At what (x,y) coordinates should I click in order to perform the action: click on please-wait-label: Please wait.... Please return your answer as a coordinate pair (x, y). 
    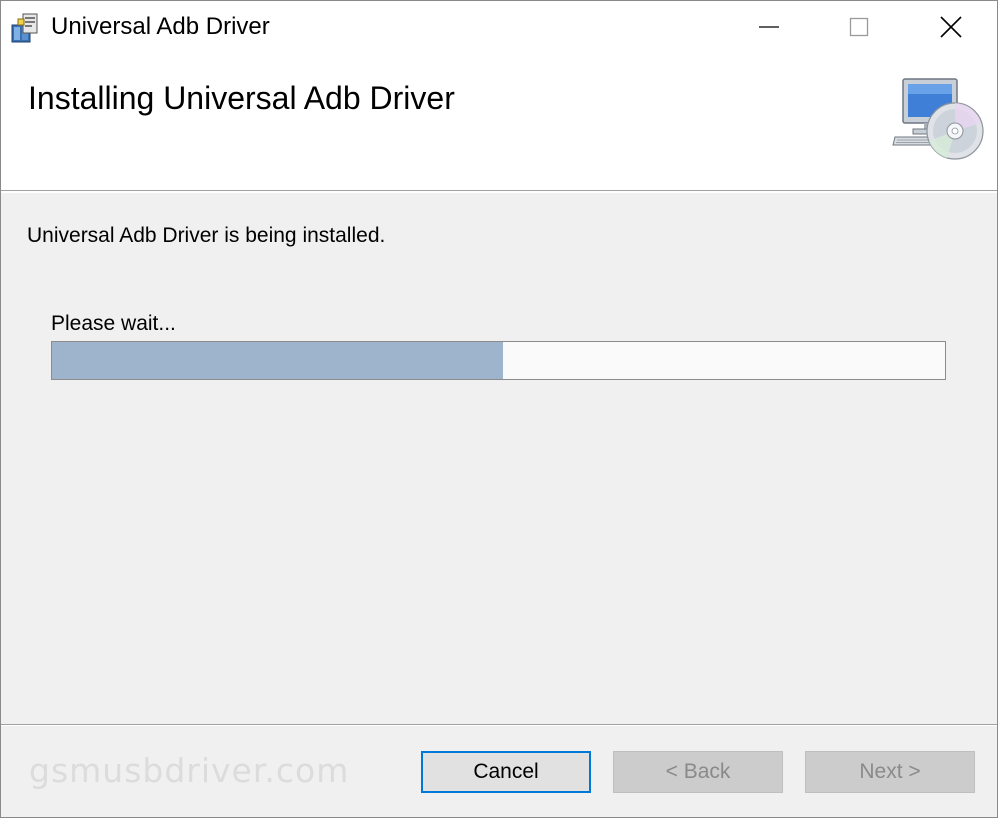
    Looking at the image, I should click on (113, 323).